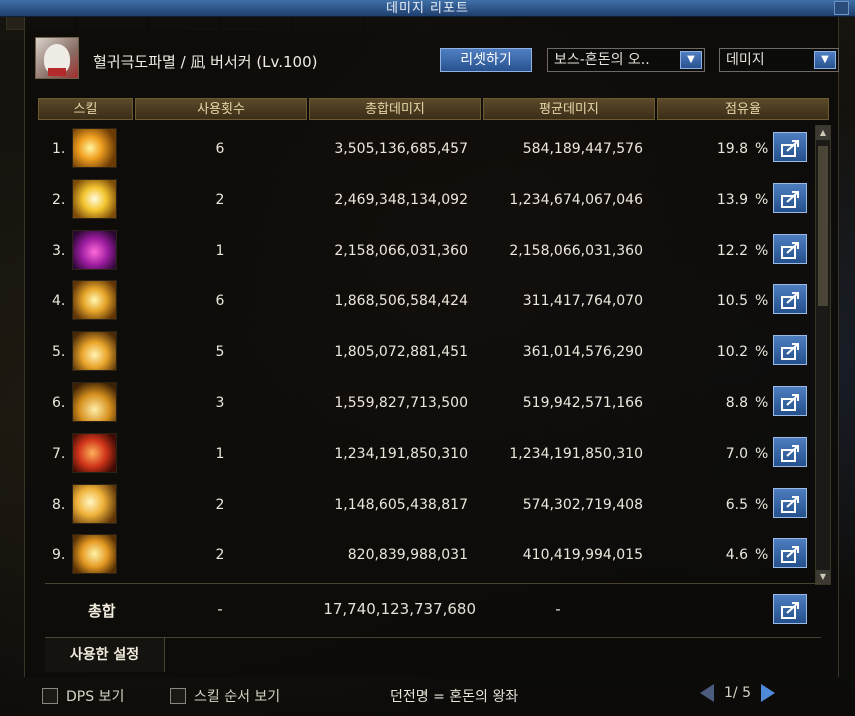 The width and height of the screenshot is (855, 716). Describe the element at coordinates (59, 504) in the screenshot. I see `rank: 8.` at that location.